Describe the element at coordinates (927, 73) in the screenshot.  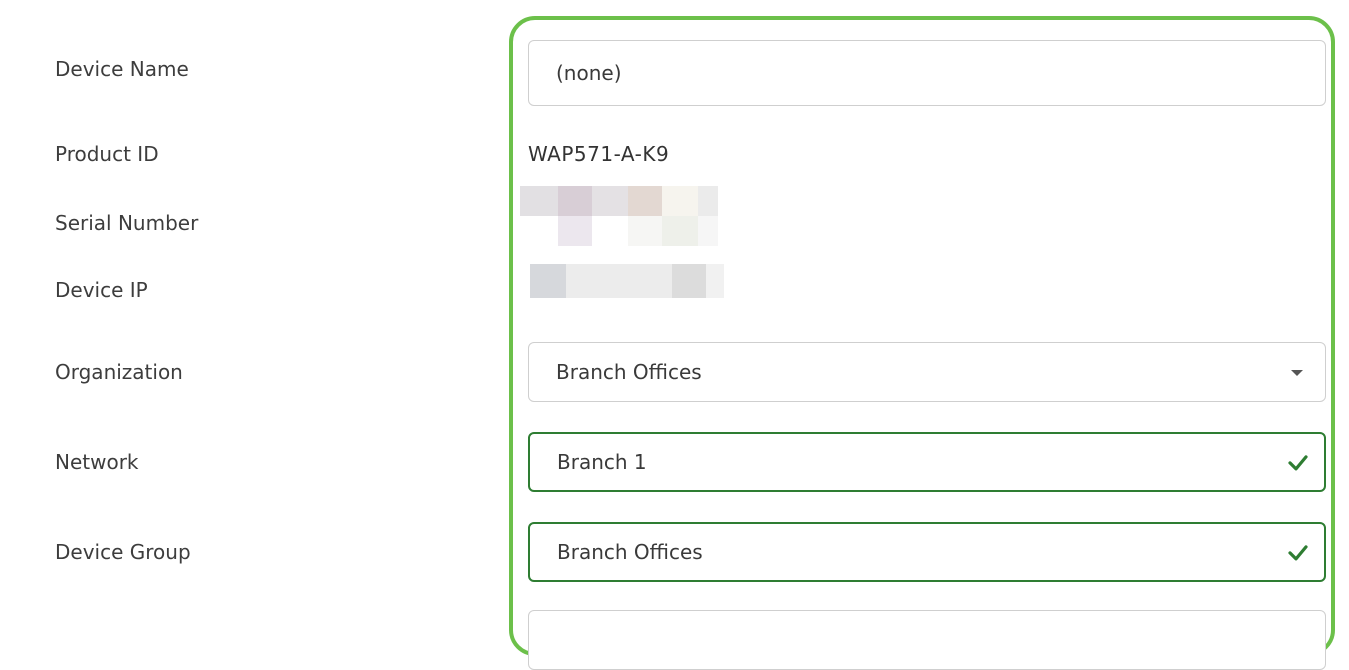
I see `device-name-input: (none)` at that location.